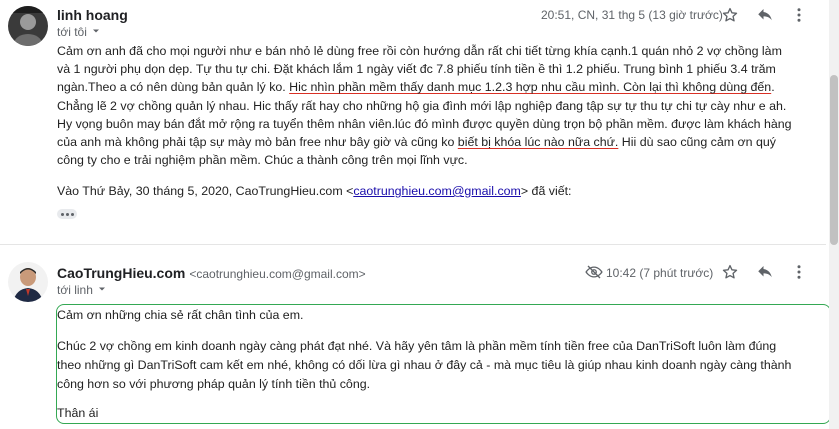 This screenshot has width=839, height=429. I want to click on message-time: 20:51, CN, 31 thg 5 (13 giờ trước), so click(632, 15).